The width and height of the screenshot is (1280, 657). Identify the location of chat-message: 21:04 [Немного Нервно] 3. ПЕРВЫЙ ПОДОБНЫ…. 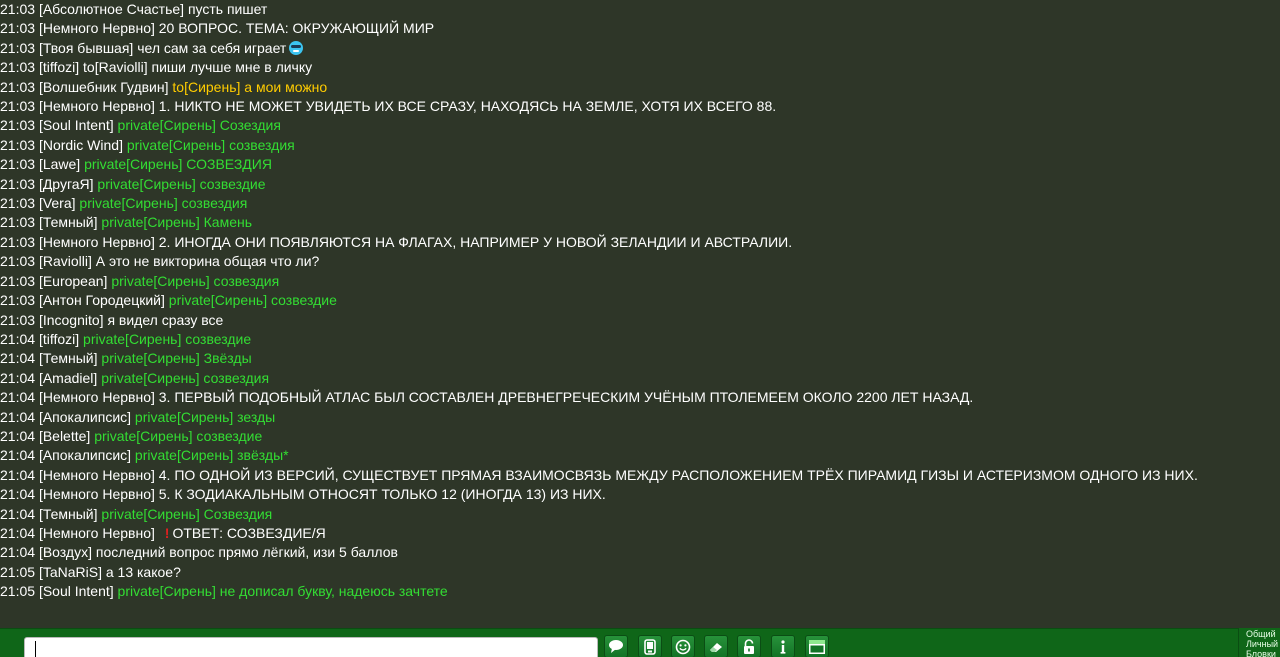
(640, 397).